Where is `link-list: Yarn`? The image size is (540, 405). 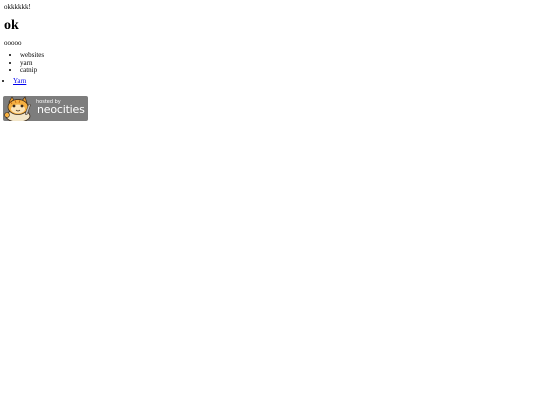 link-list: Yarn is located at coordinates (269, 81).